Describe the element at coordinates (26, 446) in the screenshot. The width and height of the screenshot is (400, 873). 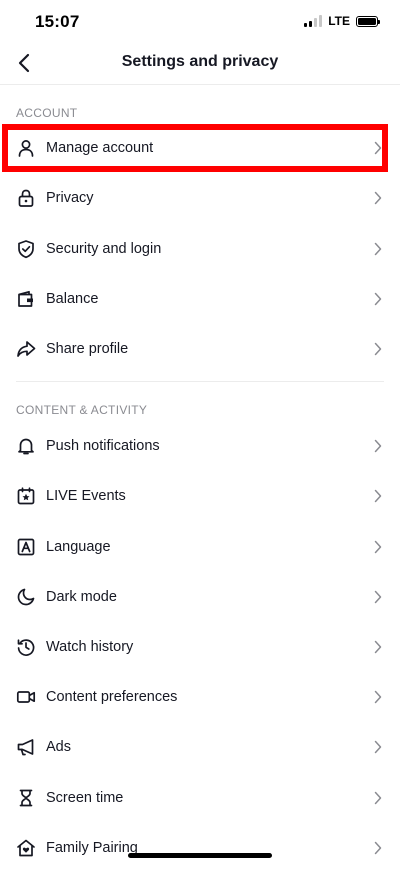
I see `bell-icon` at that location.